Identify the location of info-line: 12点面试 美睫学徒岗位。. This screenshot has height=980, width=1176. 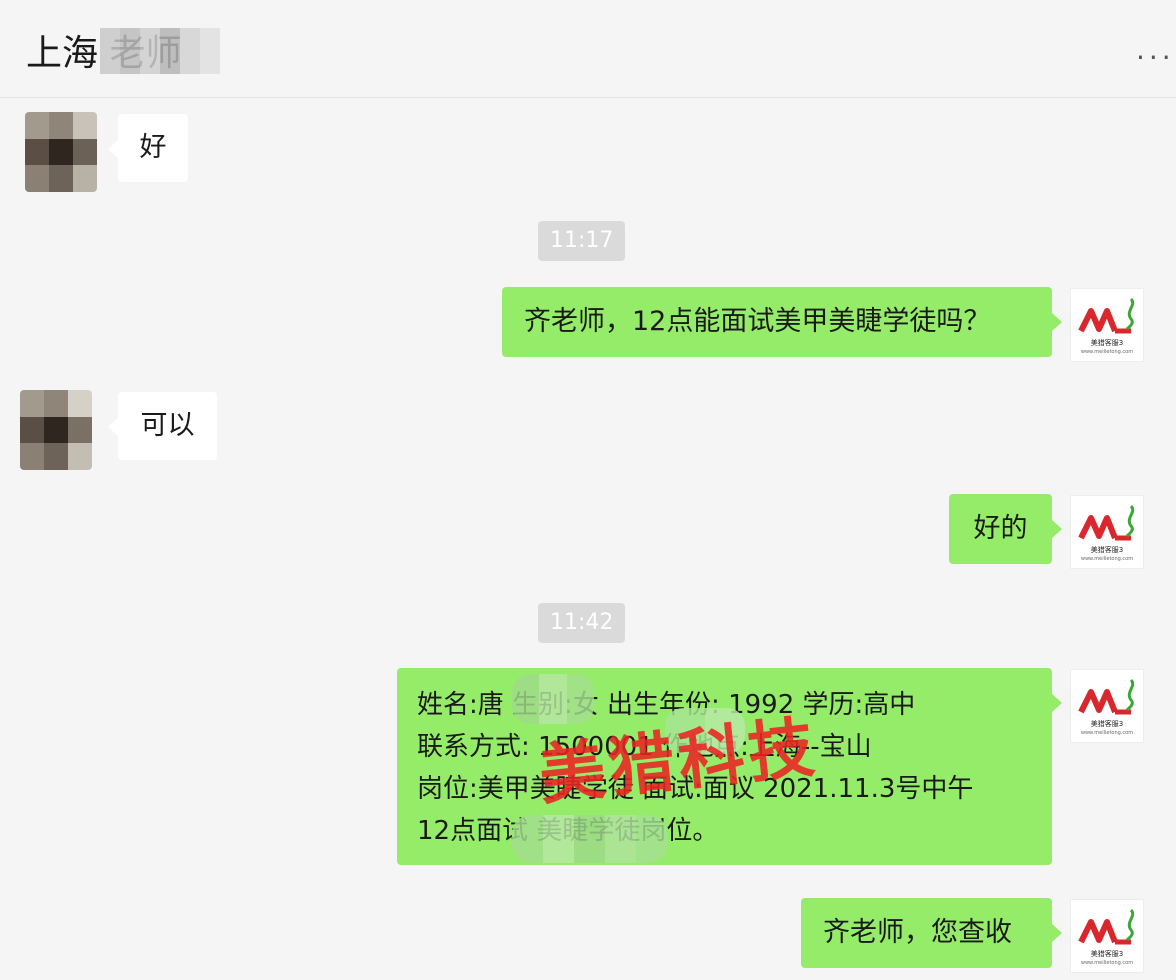
(567, 831).